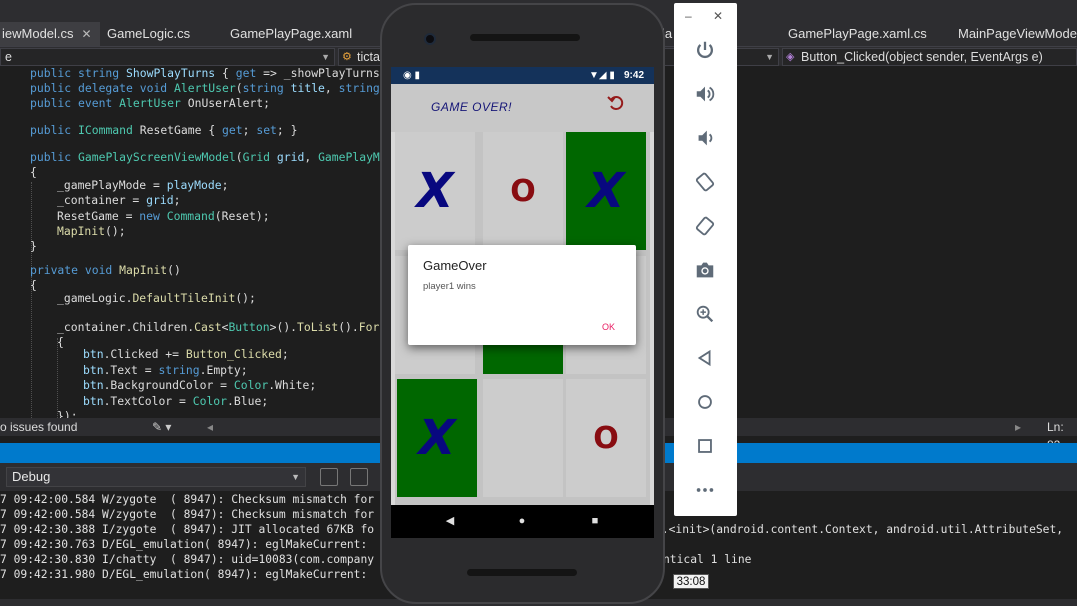  Describe the element at coordinates (359, 477) in the screenshot. I see `clear-output-icon` at that location.